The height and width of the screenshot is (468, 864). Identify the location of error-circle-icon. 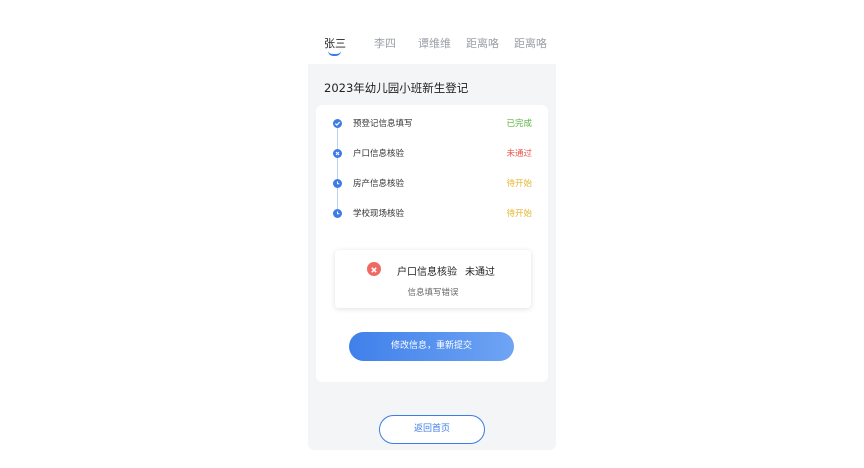
(374, 269).